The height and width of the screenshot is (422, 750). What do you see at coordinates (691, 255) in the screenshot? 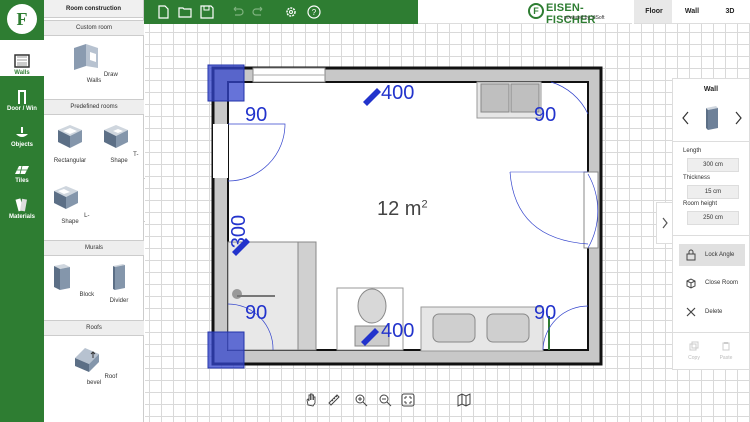
I see `lock-icon` at bounding box center [691, 255].